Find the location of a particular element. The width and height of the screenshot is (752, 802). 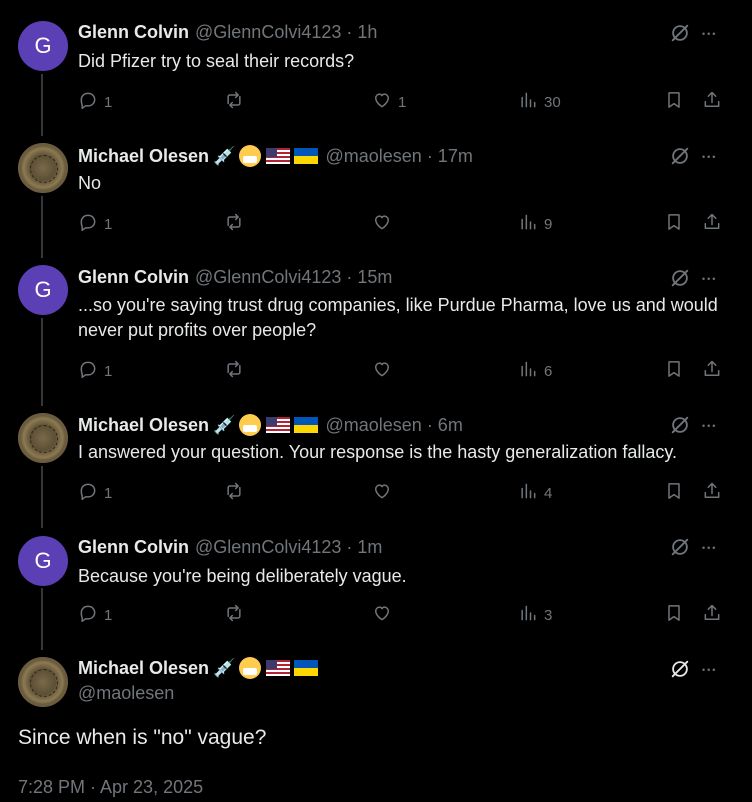

views-button: 4 is located at coordinates (535, 493).